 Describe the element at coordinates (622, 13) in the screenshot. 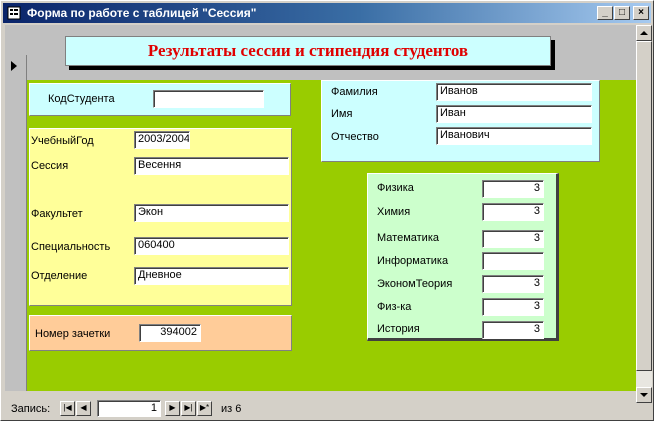

I see `maximize-button: □` at that location.